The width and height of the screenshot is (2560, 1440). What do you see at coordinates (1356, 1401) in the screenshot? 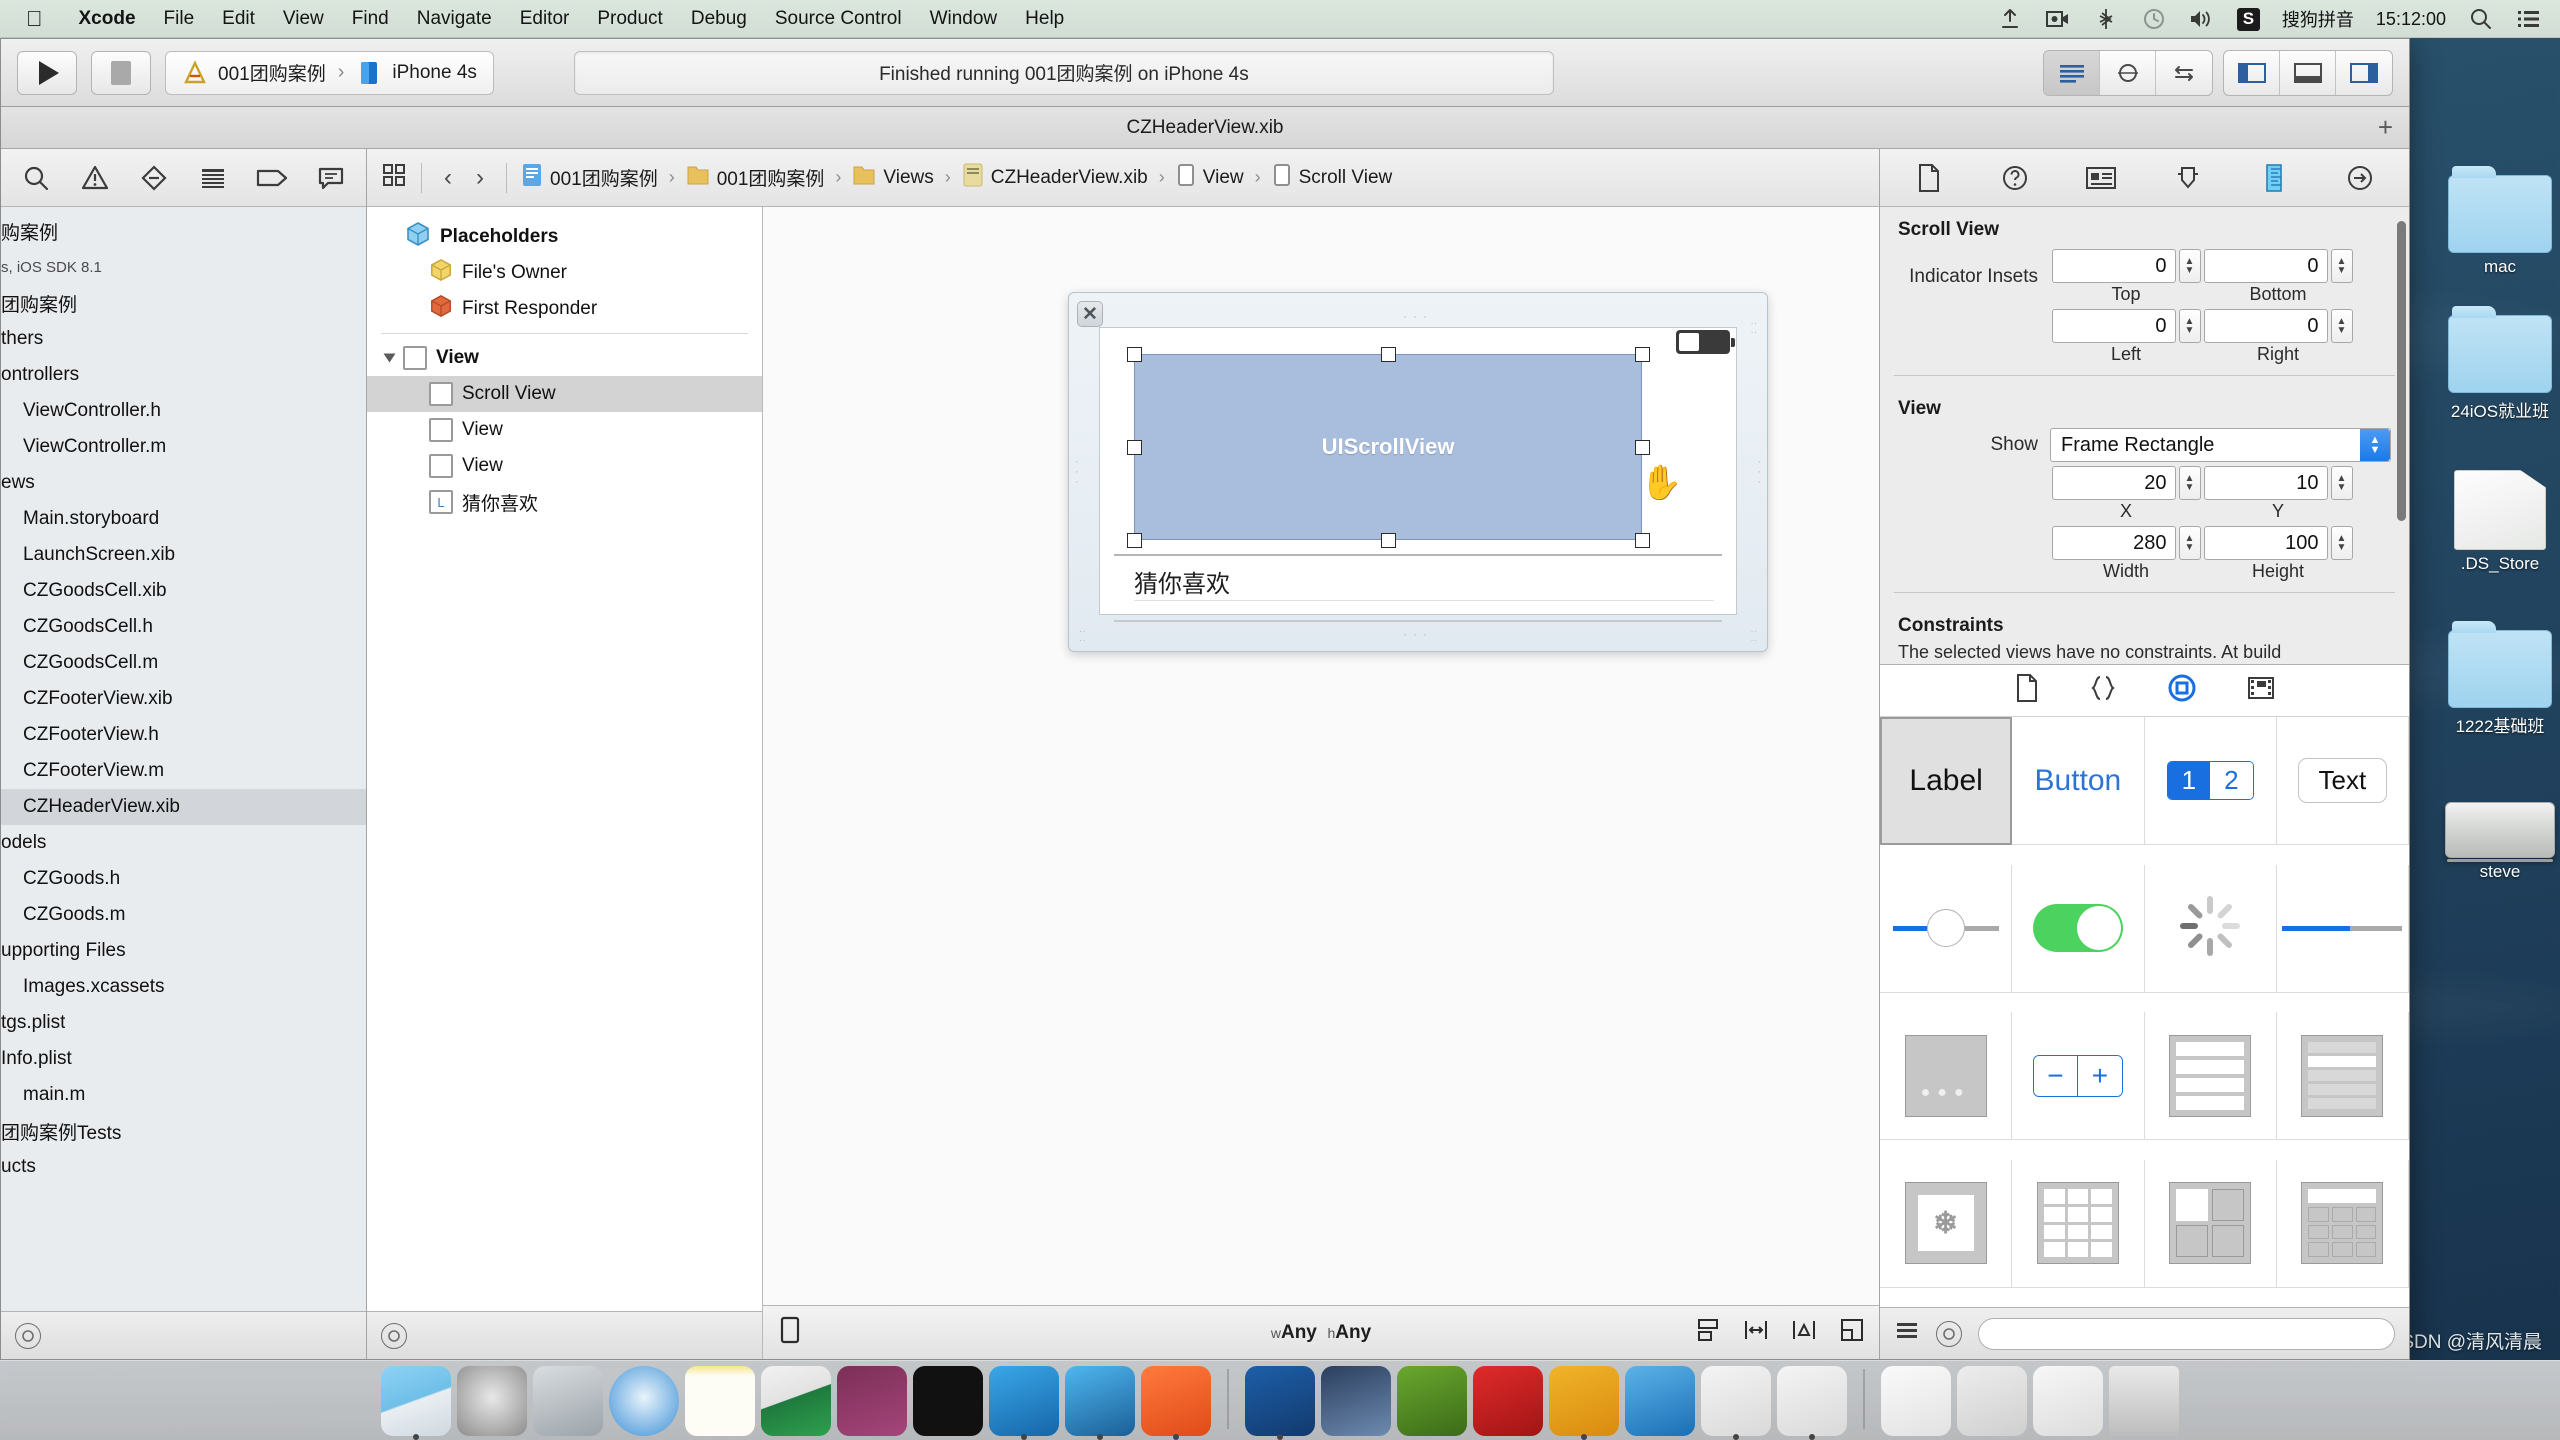
I see `dock-icon-photos` at bounding box center [1356, 1401].